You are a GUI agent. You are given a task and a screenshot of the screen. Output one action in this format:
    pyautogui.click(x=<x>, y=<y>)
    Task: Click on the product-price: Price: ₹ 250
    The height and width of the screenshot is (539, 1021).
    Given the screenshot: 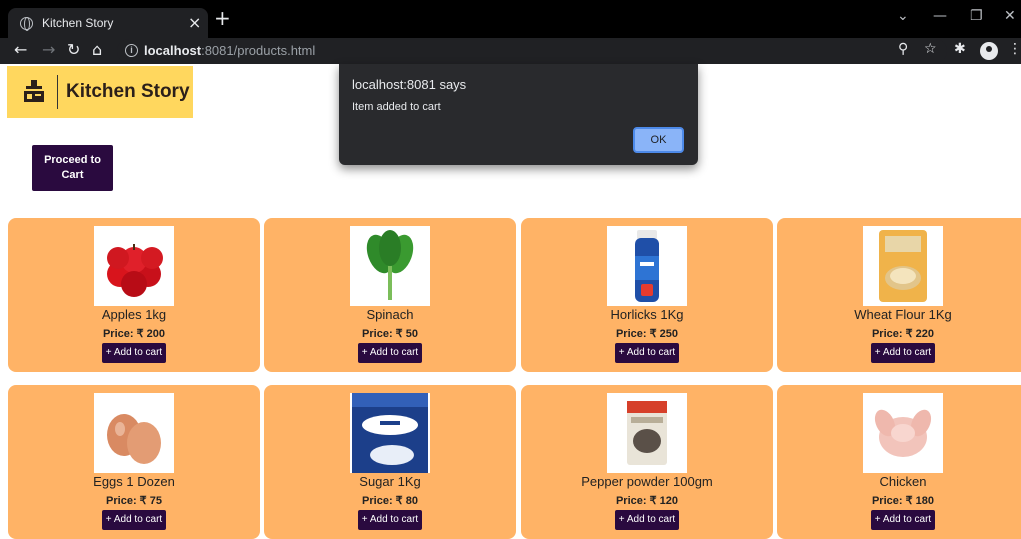 What is the action you would take?
    pyautogui.click(x=647, y=334)
    